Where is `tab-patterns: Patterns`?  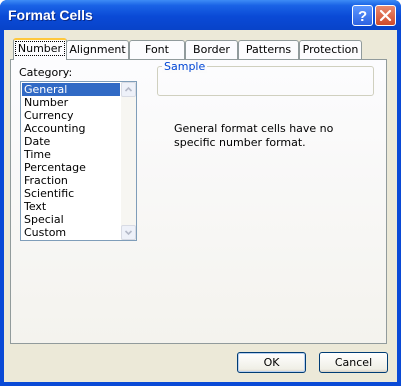
tab-patterns: Patterns is located at coordinates (268, 49).